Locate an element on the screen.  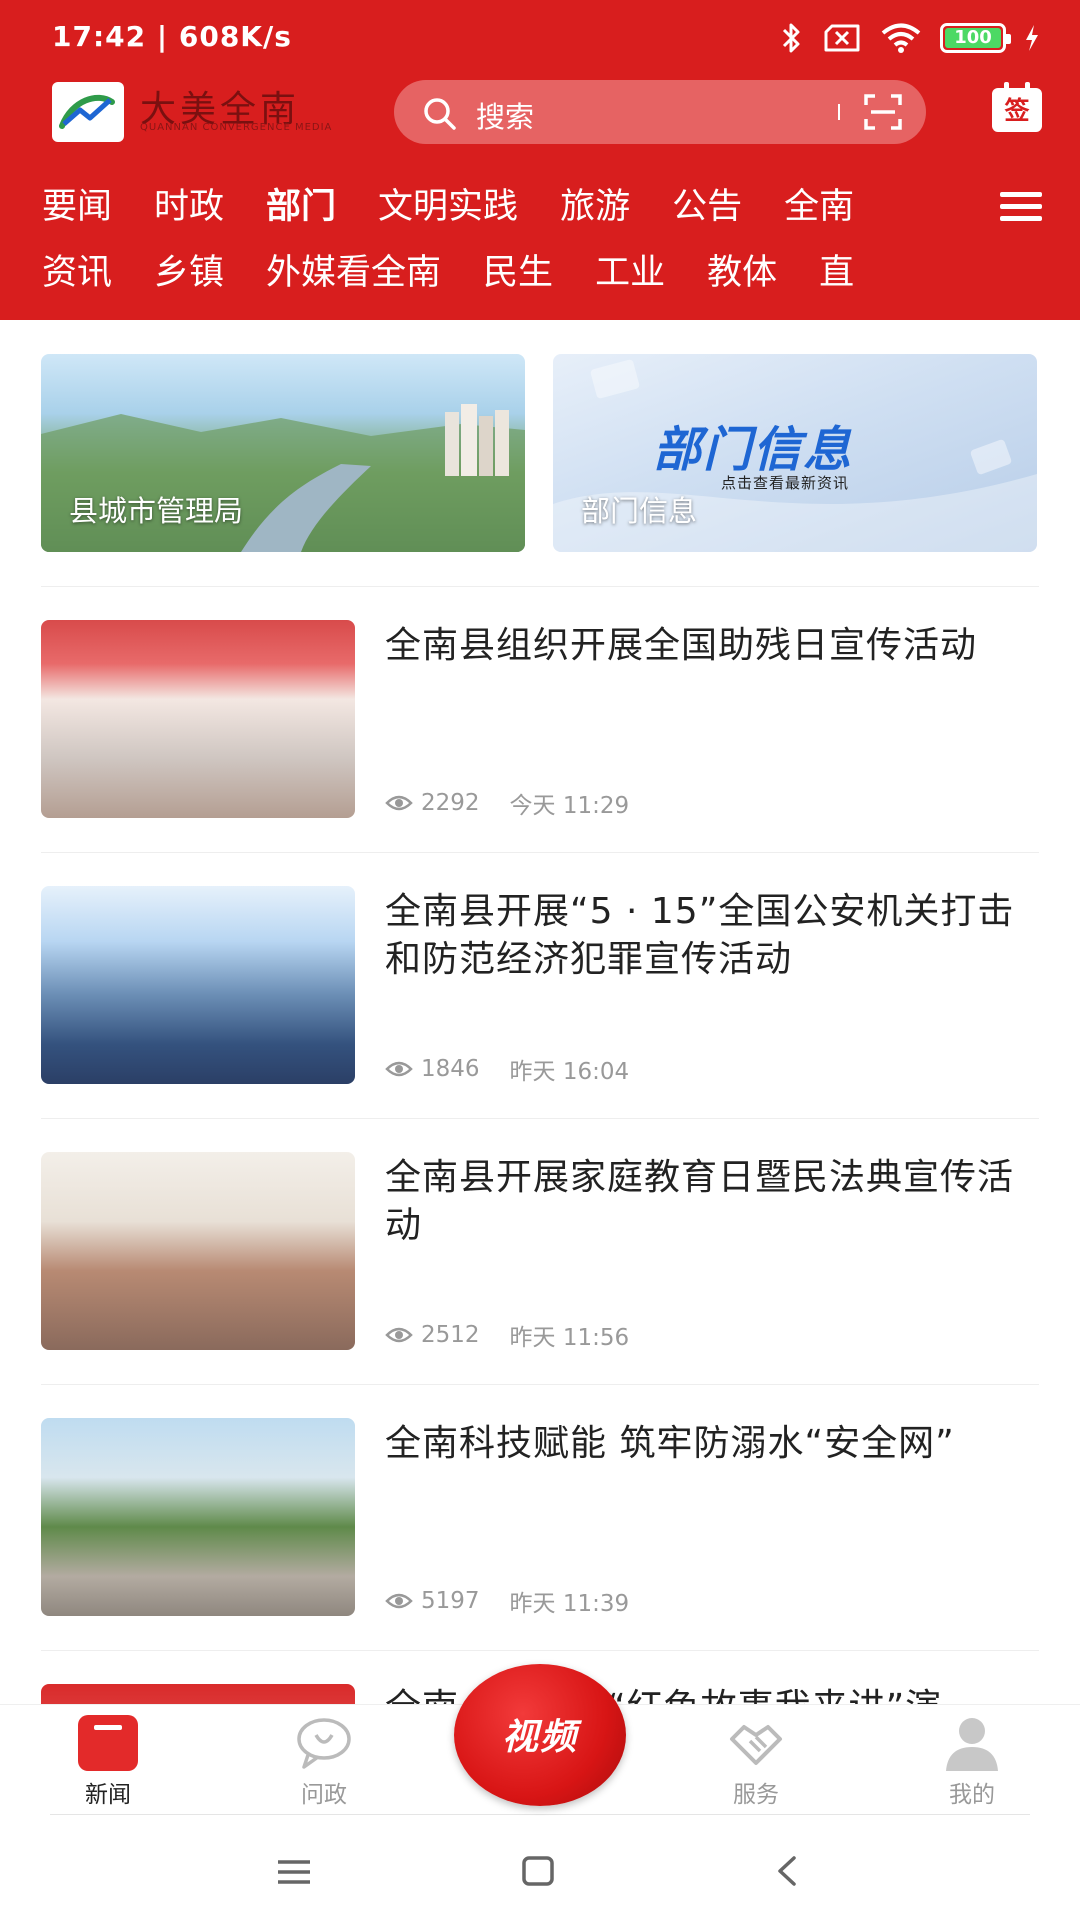
home-icon is located at coordinates (538, 1868).